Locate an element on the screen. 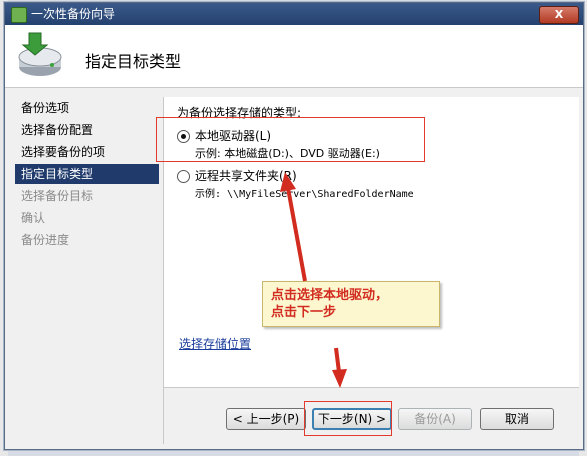 This screenshot has width=587, height=456. step-backup-options: 备份选项 is located at coordinates (45, 108).